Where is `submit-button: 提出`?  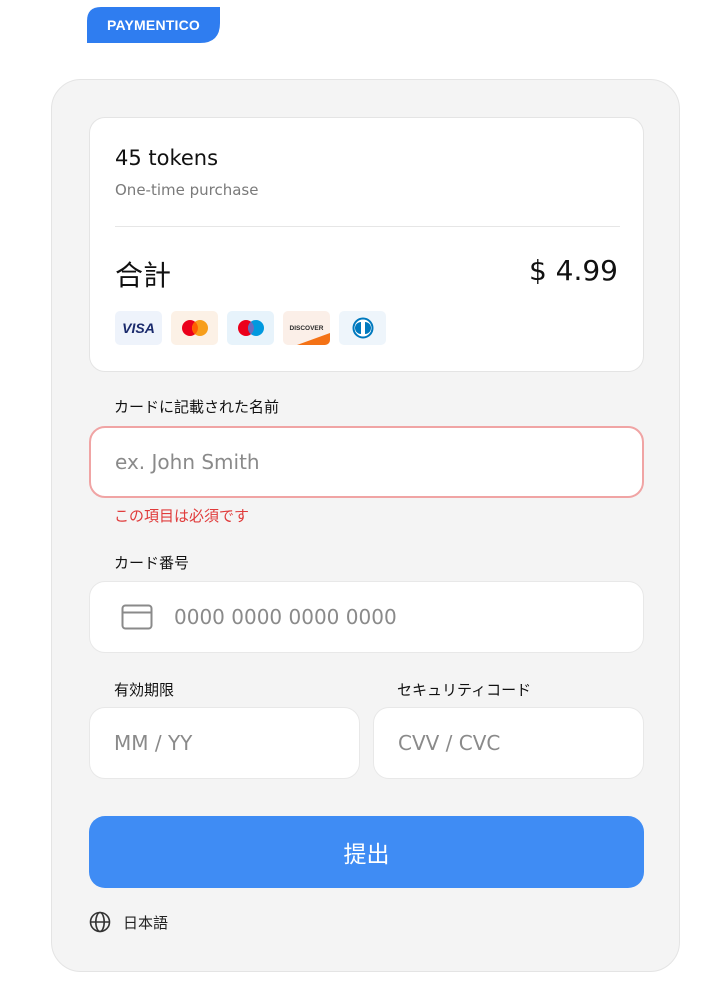 submit-button: 提出 is located at coordinates (366, 852).